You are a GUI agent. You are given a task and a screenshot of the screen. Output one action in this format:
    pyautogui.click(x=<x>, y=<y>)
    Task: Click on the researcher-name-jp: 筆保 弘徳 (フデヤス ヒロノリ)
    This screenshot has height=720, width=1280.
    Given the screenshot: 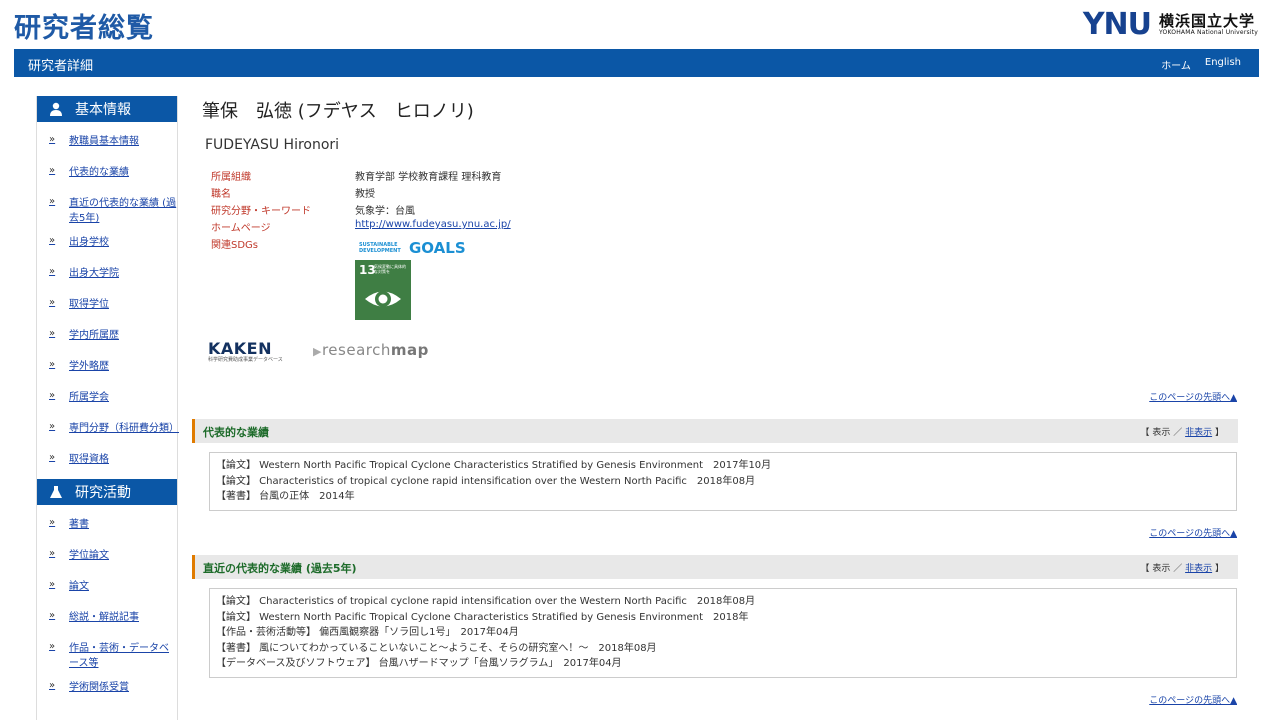 What is the action you would take?
    pyautogui.click(x=338, y=111)
    